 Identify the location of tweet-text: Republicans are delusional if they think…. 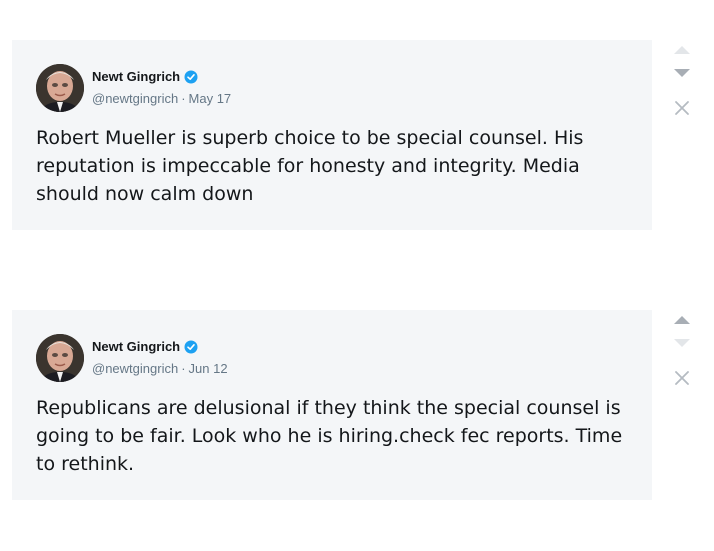
(329, 436).